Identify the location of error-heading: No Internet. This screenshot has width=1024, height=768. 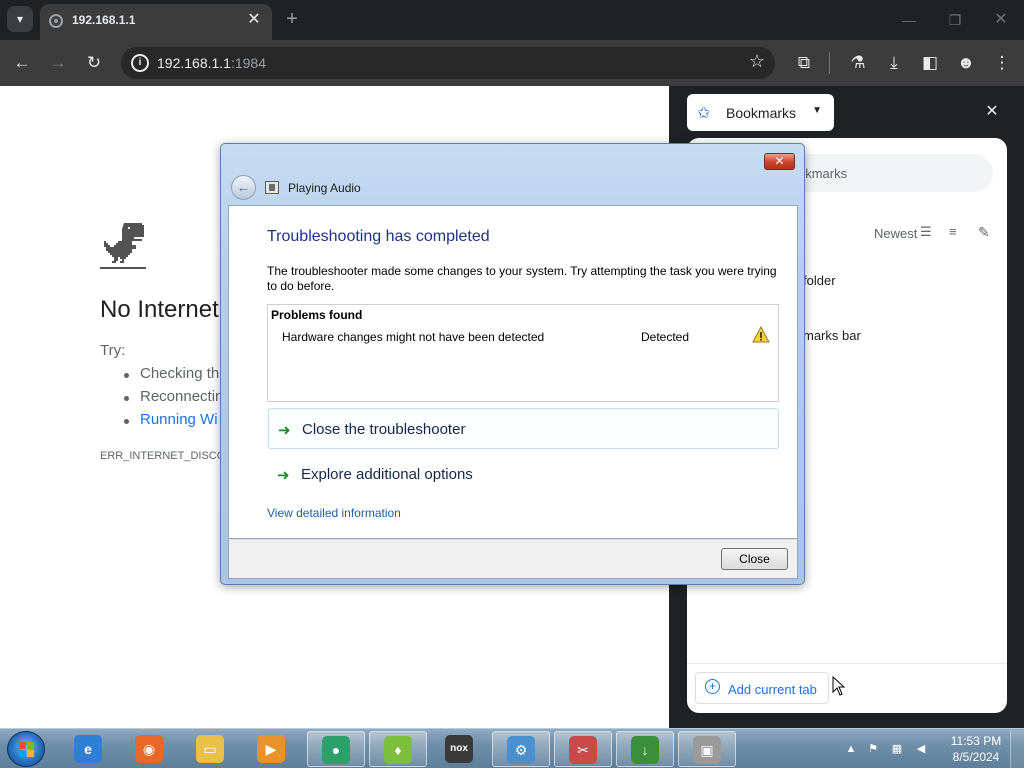
(159, 309).